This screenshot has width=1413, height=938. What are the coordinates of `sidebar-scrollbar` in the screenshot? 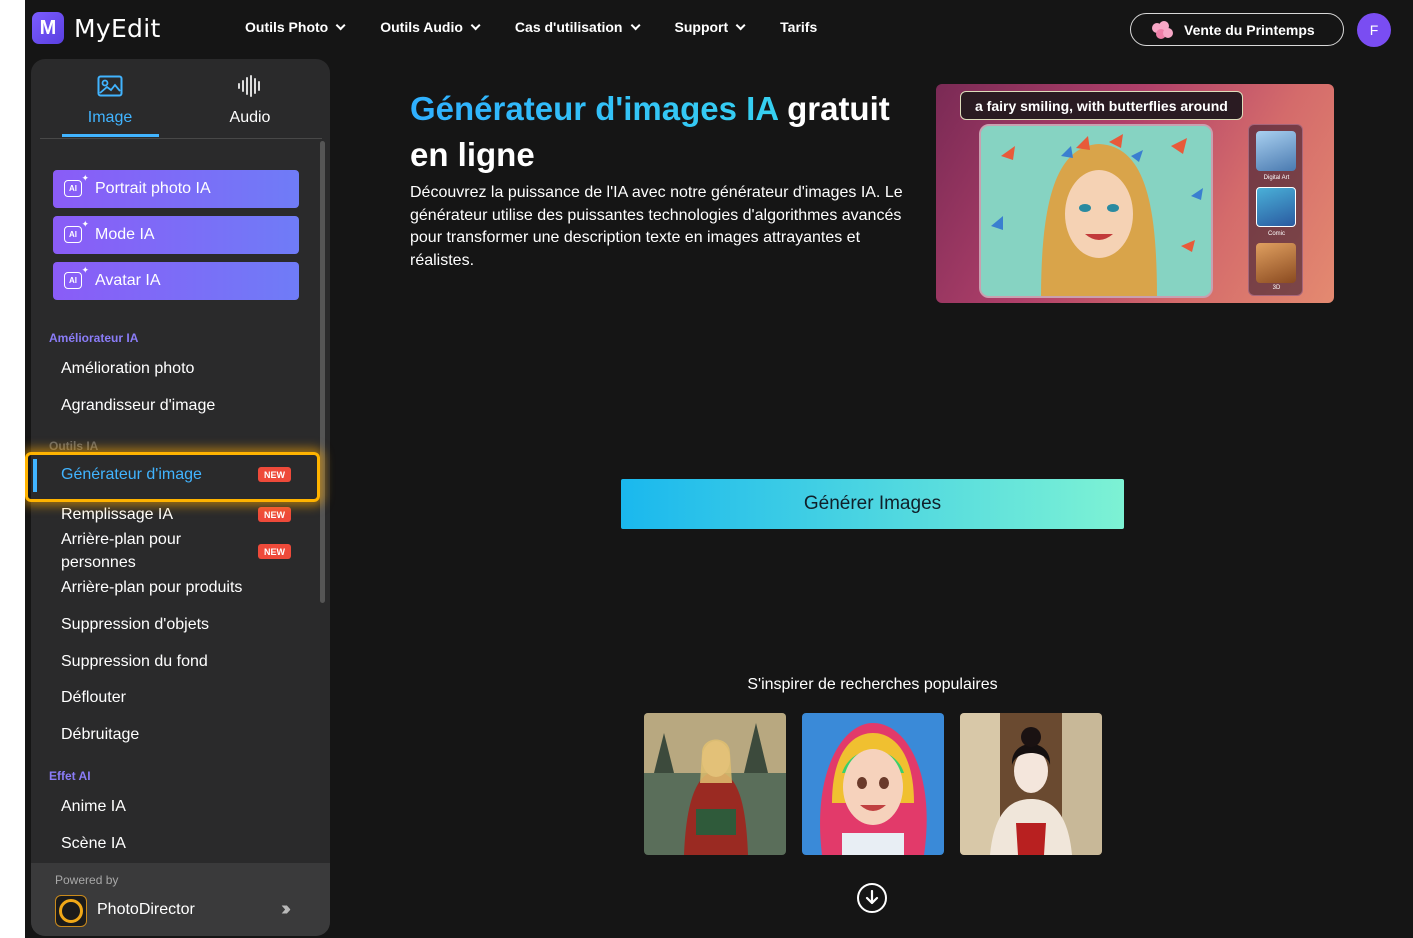 It's located at (322, 372).